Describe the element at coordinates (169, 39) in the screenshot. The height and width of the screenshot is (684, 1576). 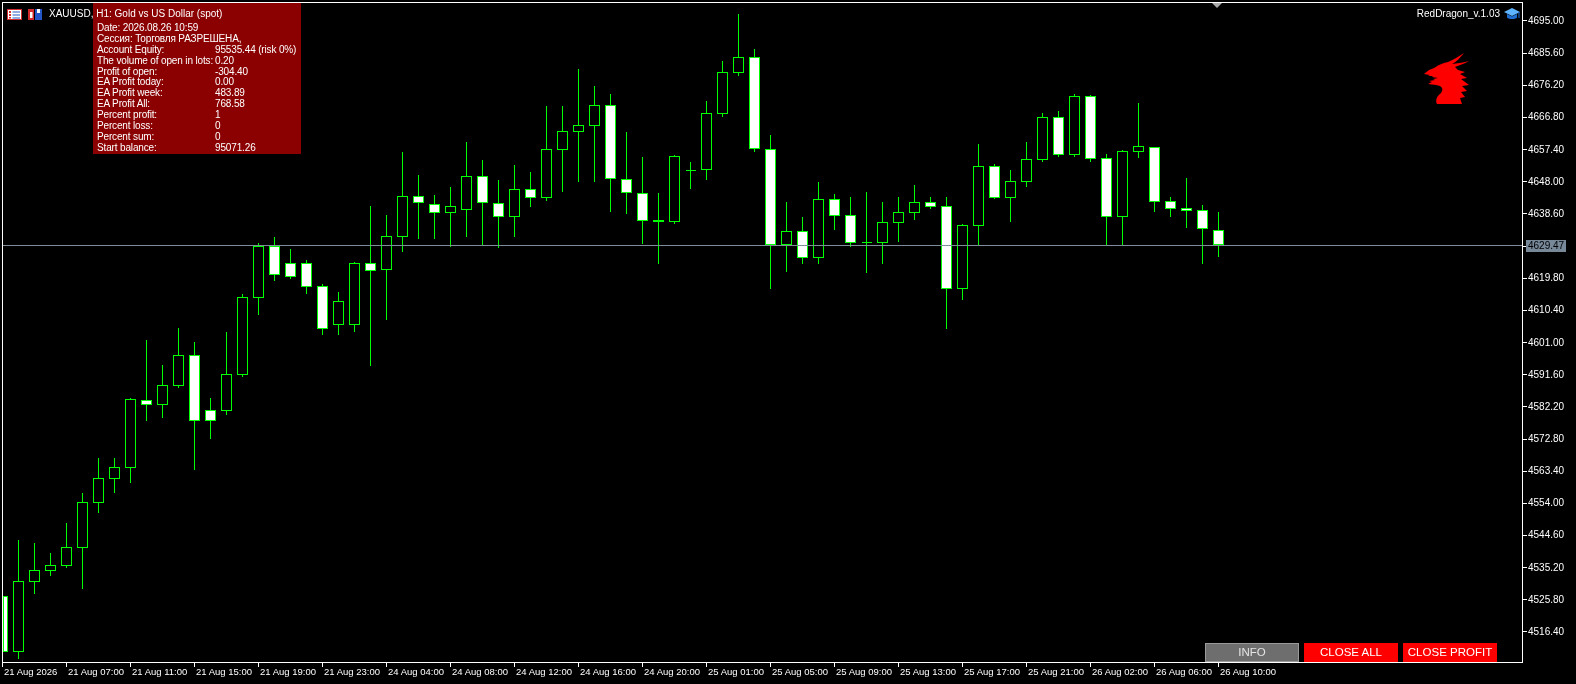
I see `info-text: Сессия: Торговля РАЗРЕШЕНА,` at that location.